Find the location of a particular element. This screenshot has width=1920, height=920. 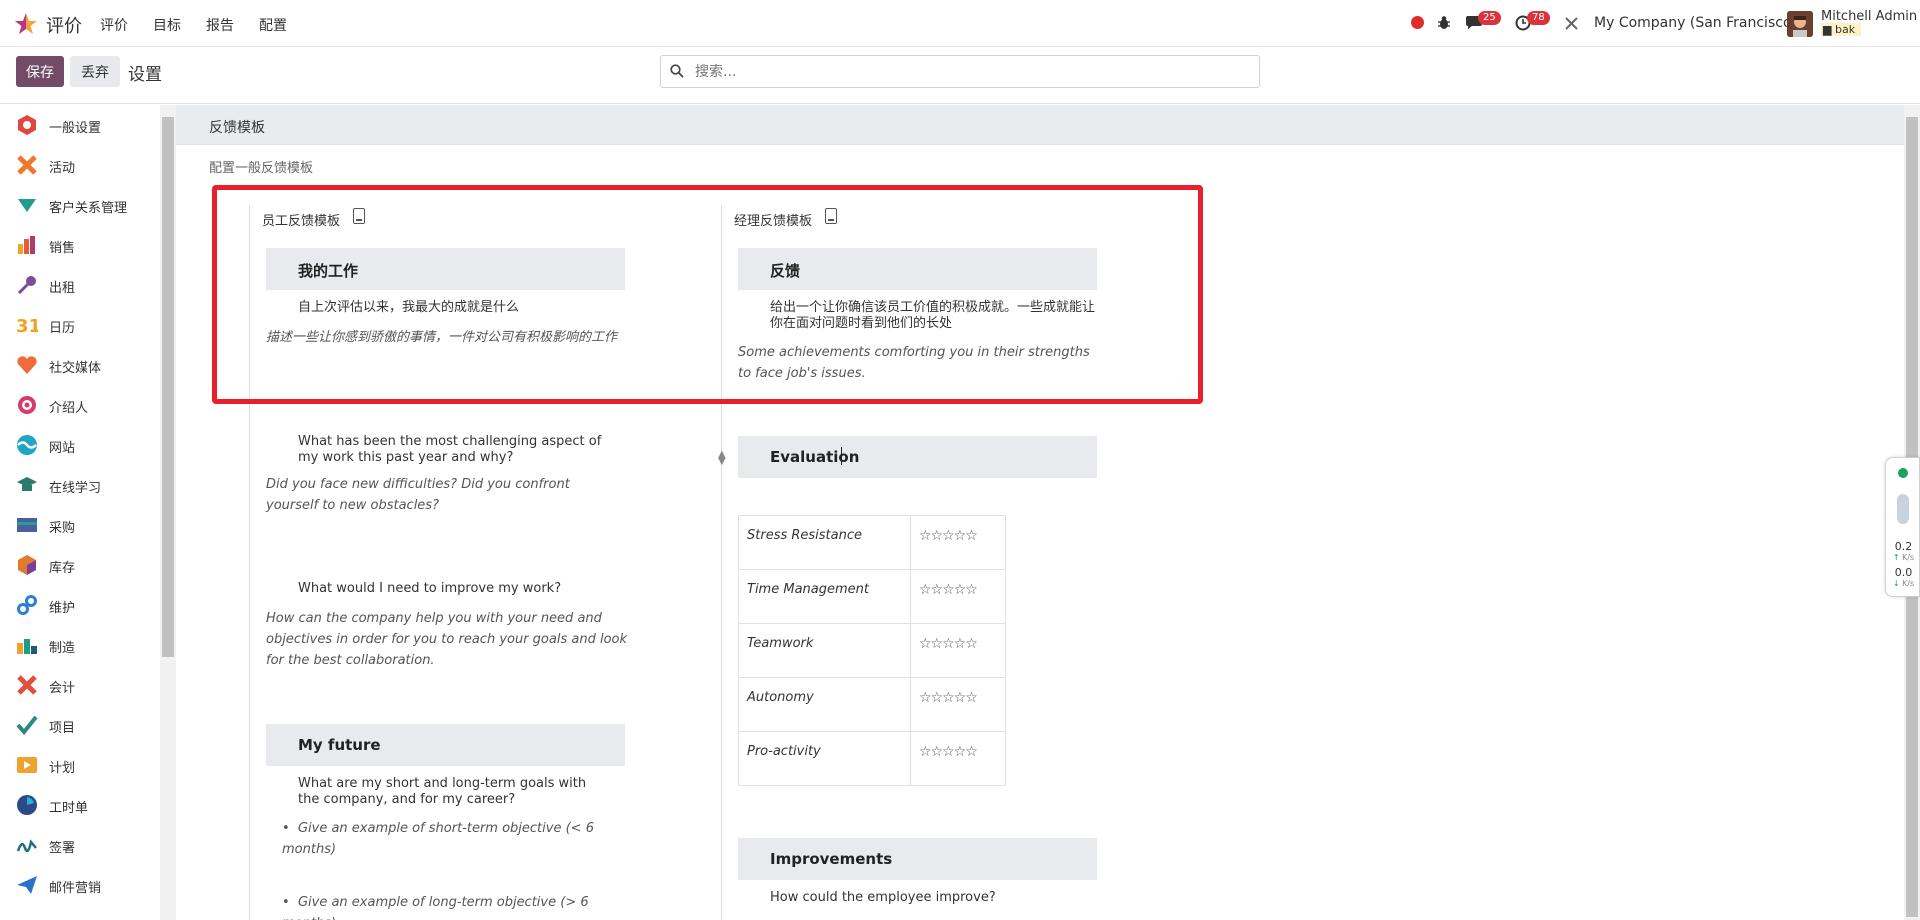

sidebar-item-label: 会计 is located at coordinates (62, 688).